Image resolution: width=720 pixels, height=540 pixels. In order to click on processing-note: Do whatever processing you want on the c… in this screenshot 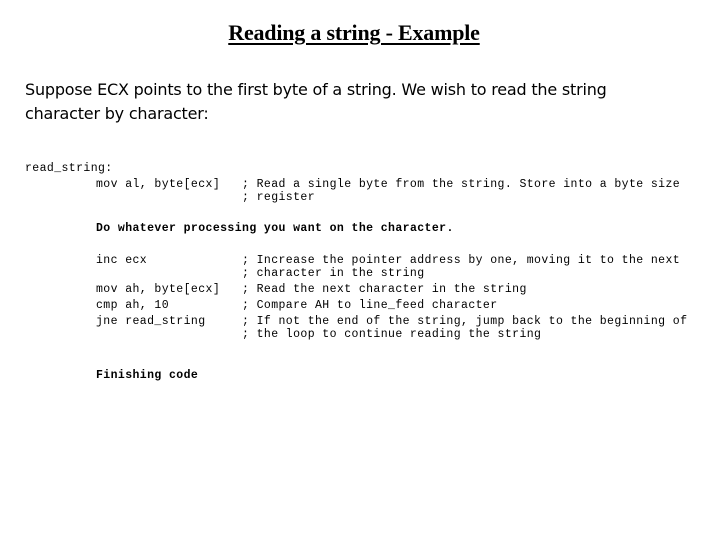, I will do `click(275, 228)`.